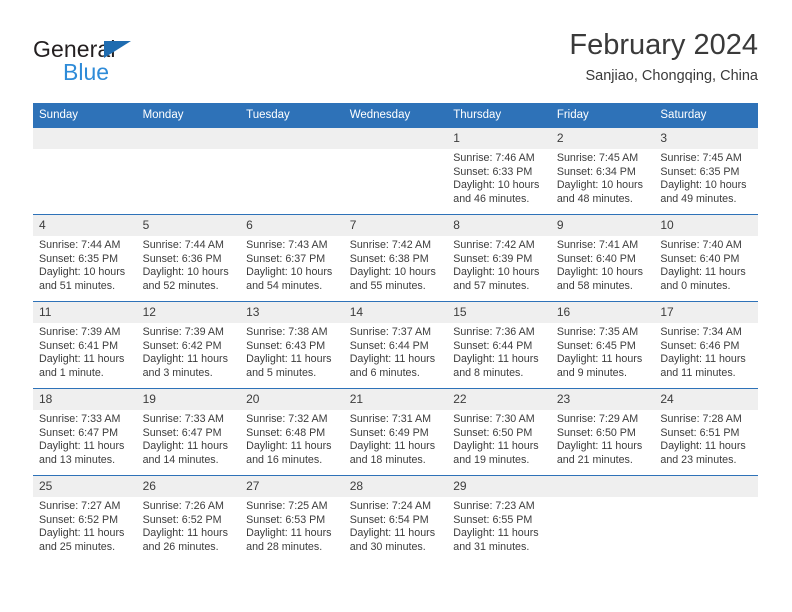  What do you see at coordinates (182, 345) in the screenshot?
I see `sunset-text: Sunset: 6:42 PM` at bounding box center [182, 345].